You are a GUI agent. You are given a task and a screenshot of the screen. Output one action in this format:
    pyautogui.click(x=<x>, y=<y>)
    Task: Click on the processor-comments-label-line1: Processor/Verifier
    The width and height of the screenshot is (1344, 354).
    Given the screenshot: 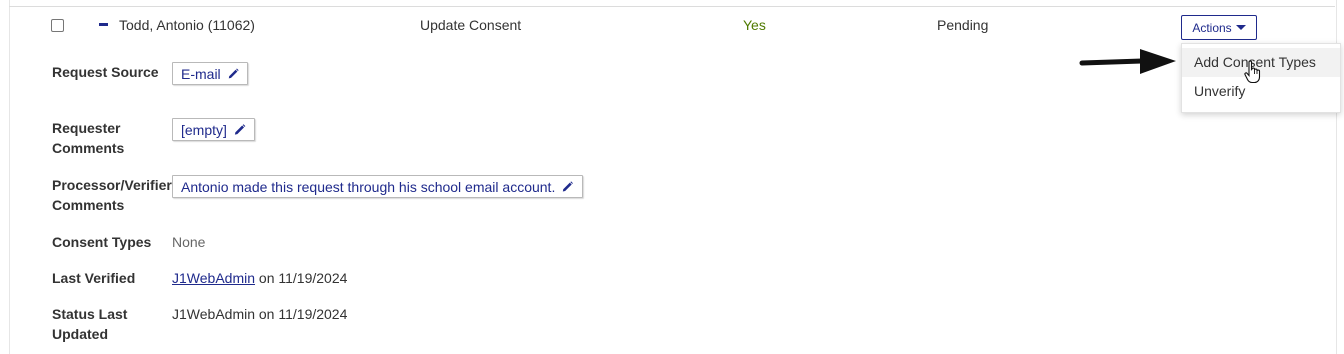 What is the action you would take?
    pyautogui.click(x=112, y=185)
    